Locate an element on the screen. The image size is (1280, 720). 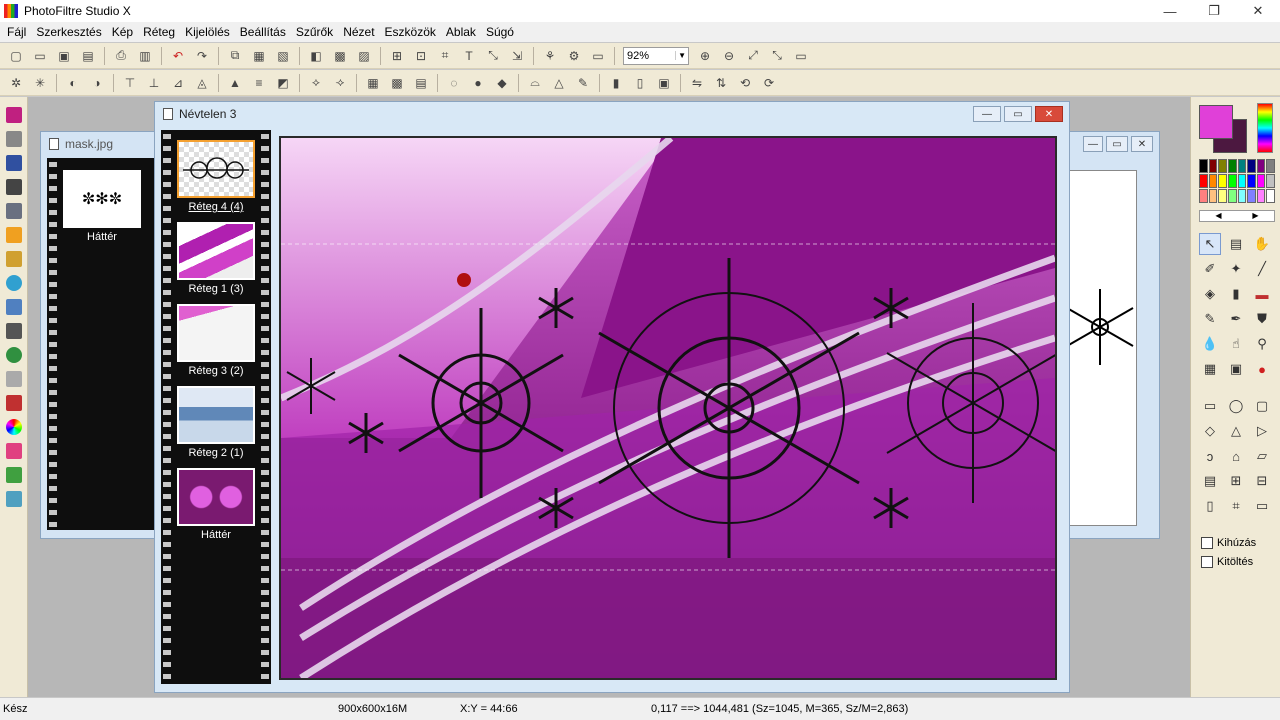
grid-tool-icon is located at coordinates (13, 379).